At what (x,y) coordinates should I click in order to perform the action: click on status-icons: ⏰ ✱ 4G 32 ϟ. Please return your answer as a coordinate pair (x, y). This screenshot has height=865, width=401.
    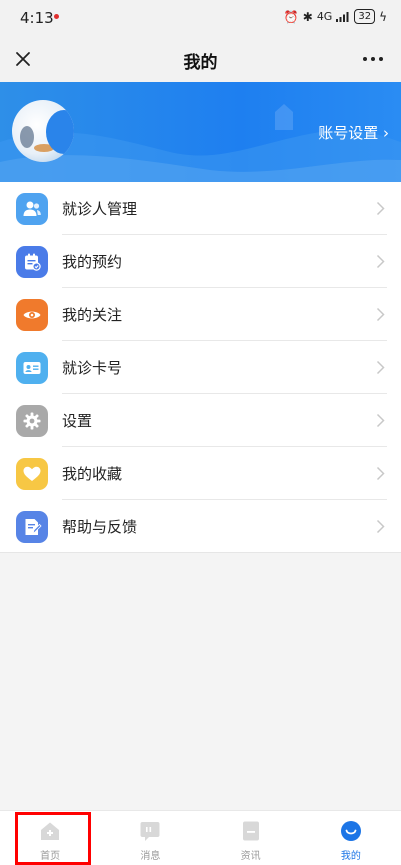
    Looking at the image, I should click on (335, 16).